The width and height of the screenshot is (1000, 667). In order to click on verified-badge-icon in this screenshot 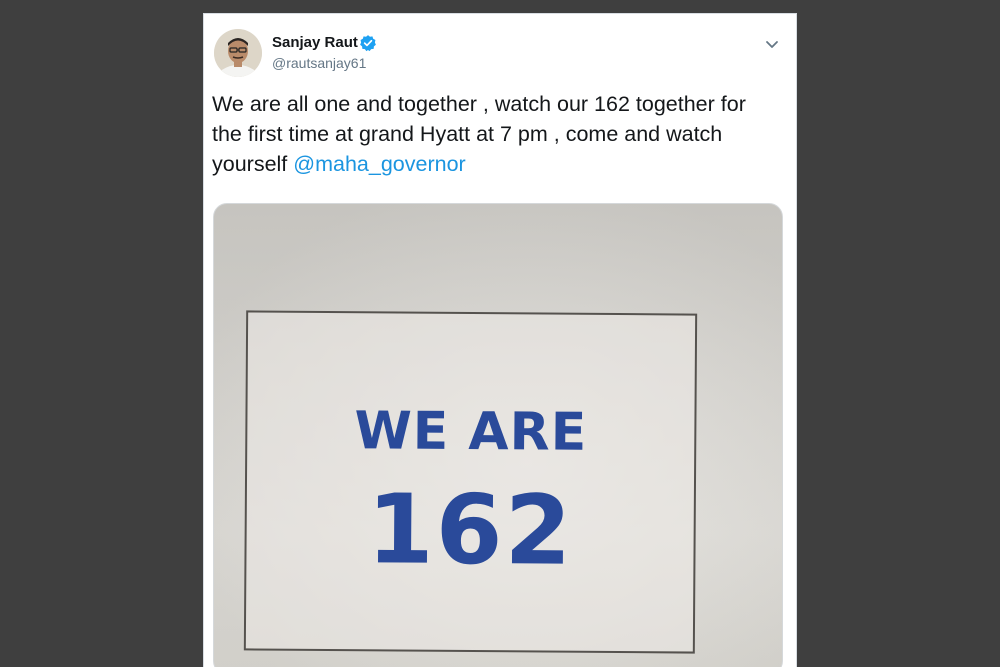, I will do `click(368, 43)`.